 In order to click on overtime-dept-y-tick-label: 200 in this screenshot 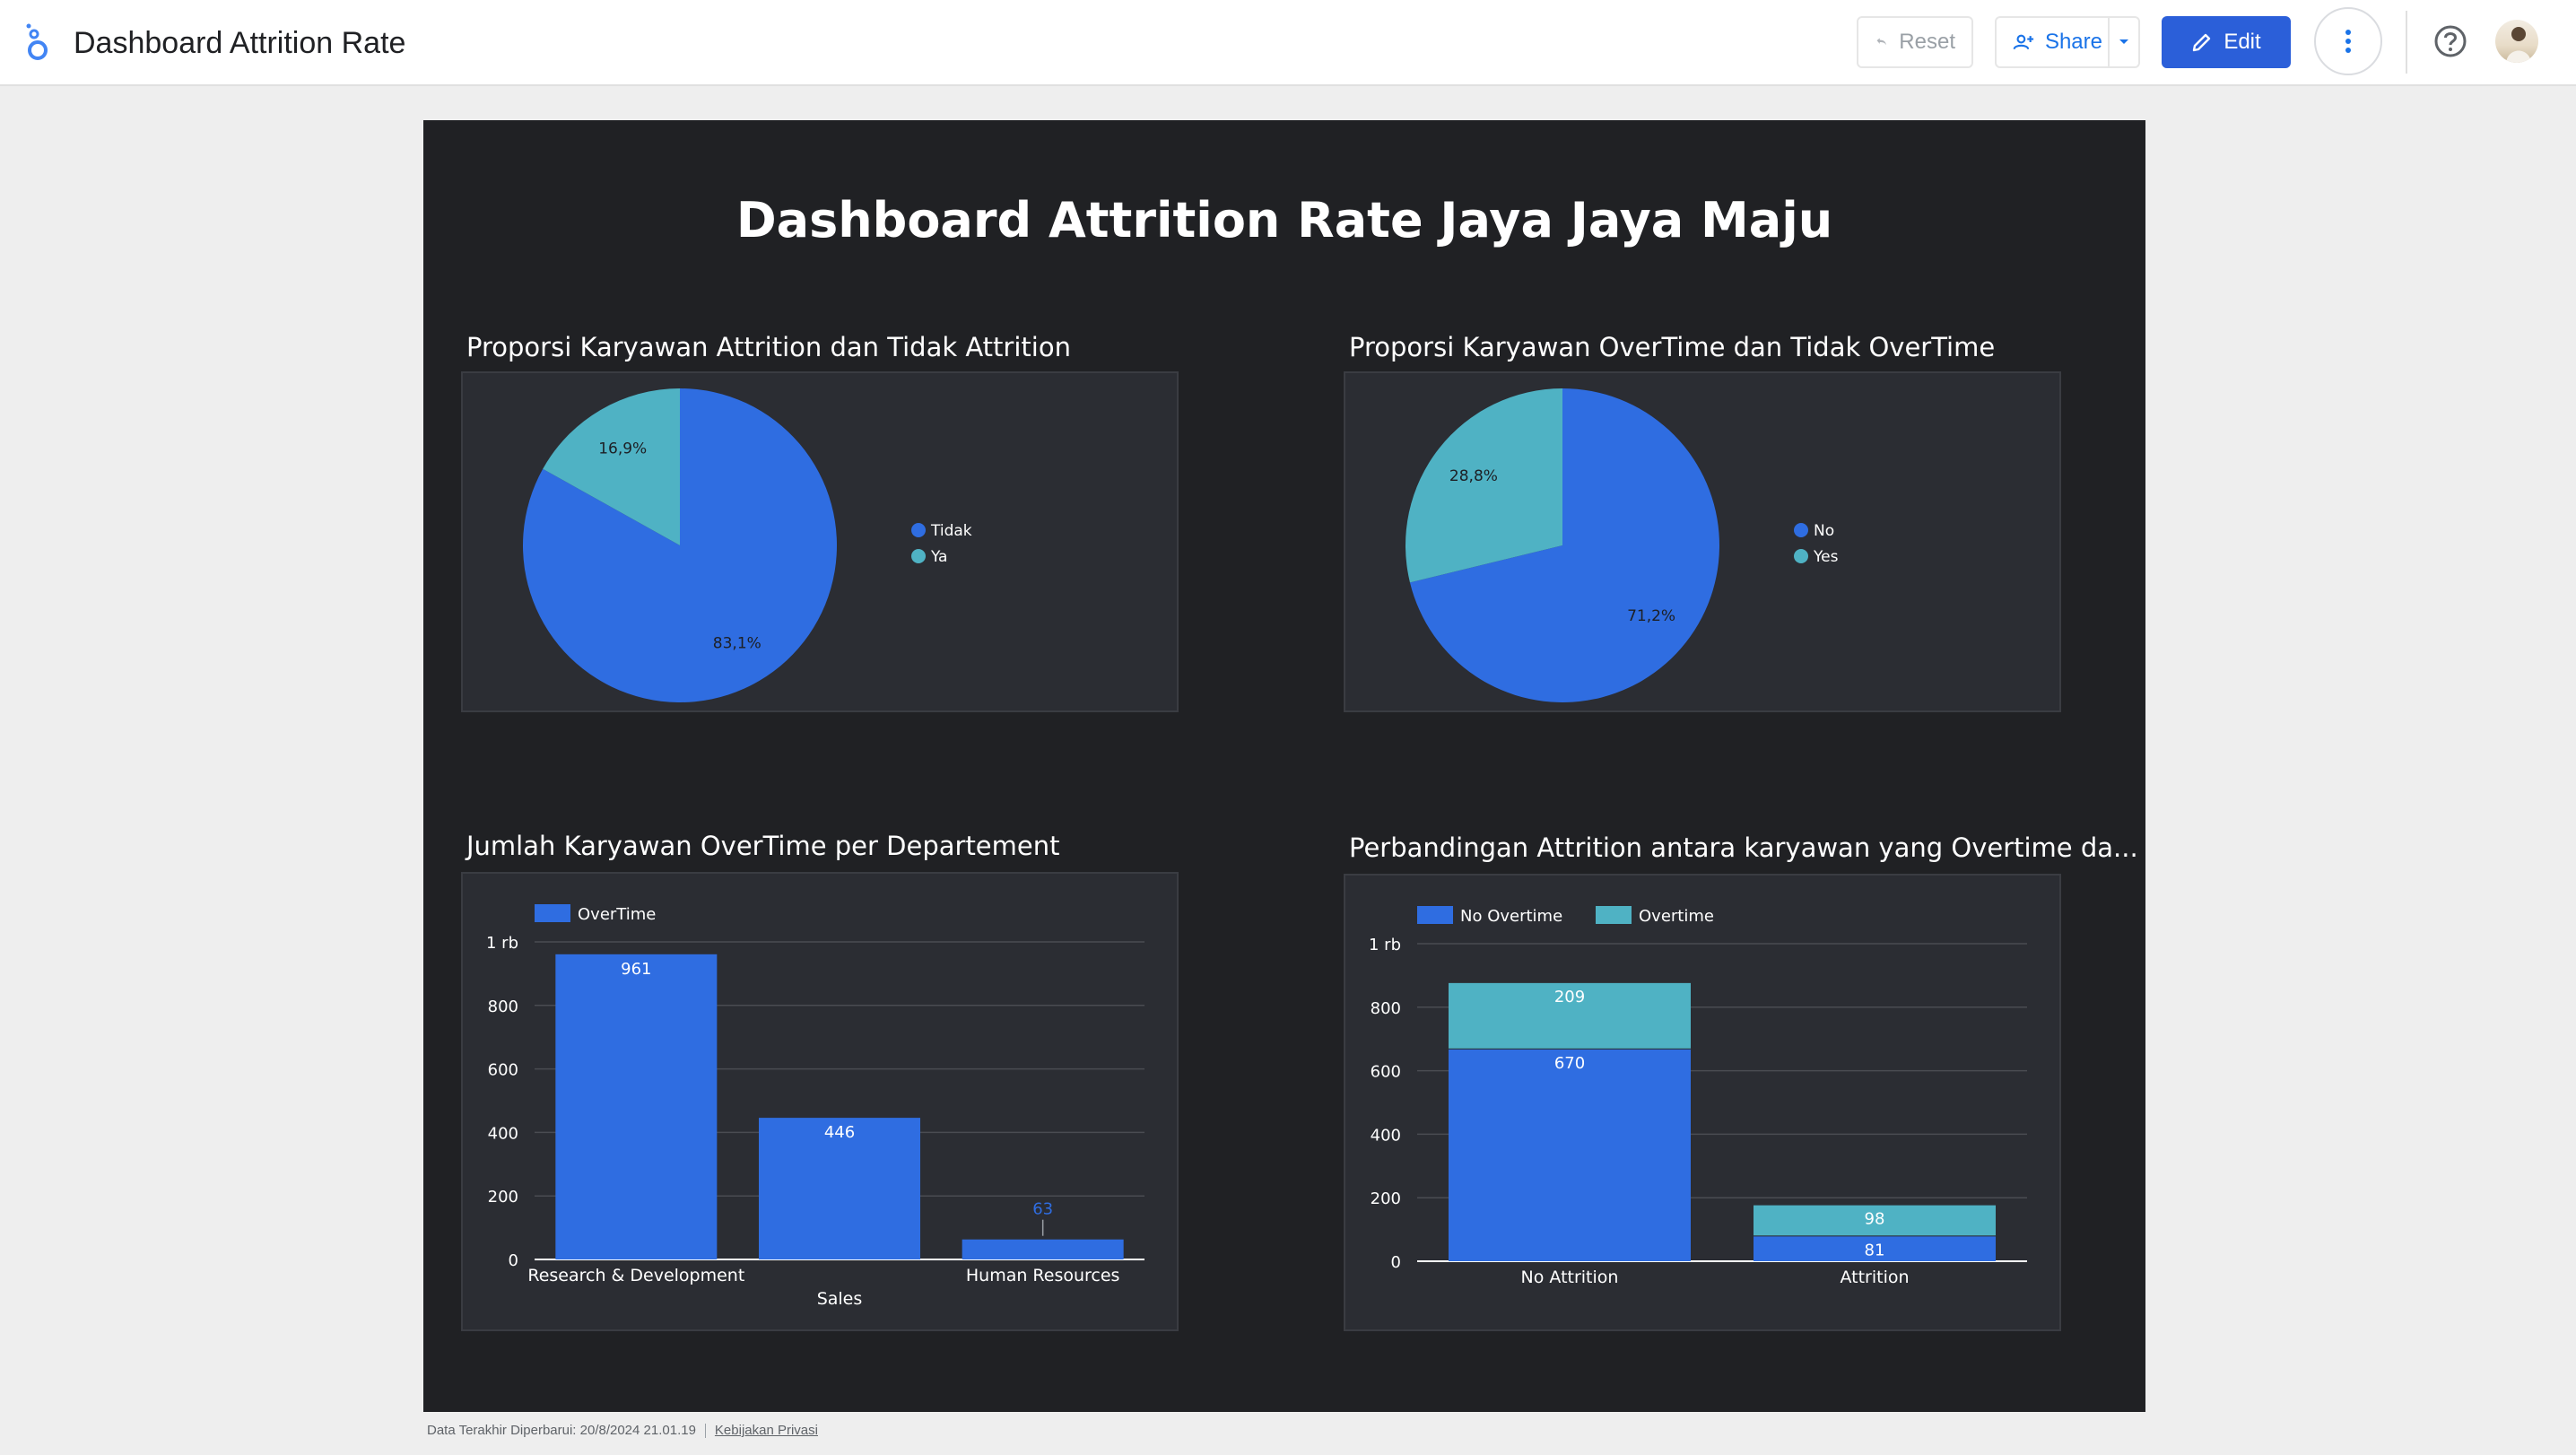, I will do `click(503, 1197)`.